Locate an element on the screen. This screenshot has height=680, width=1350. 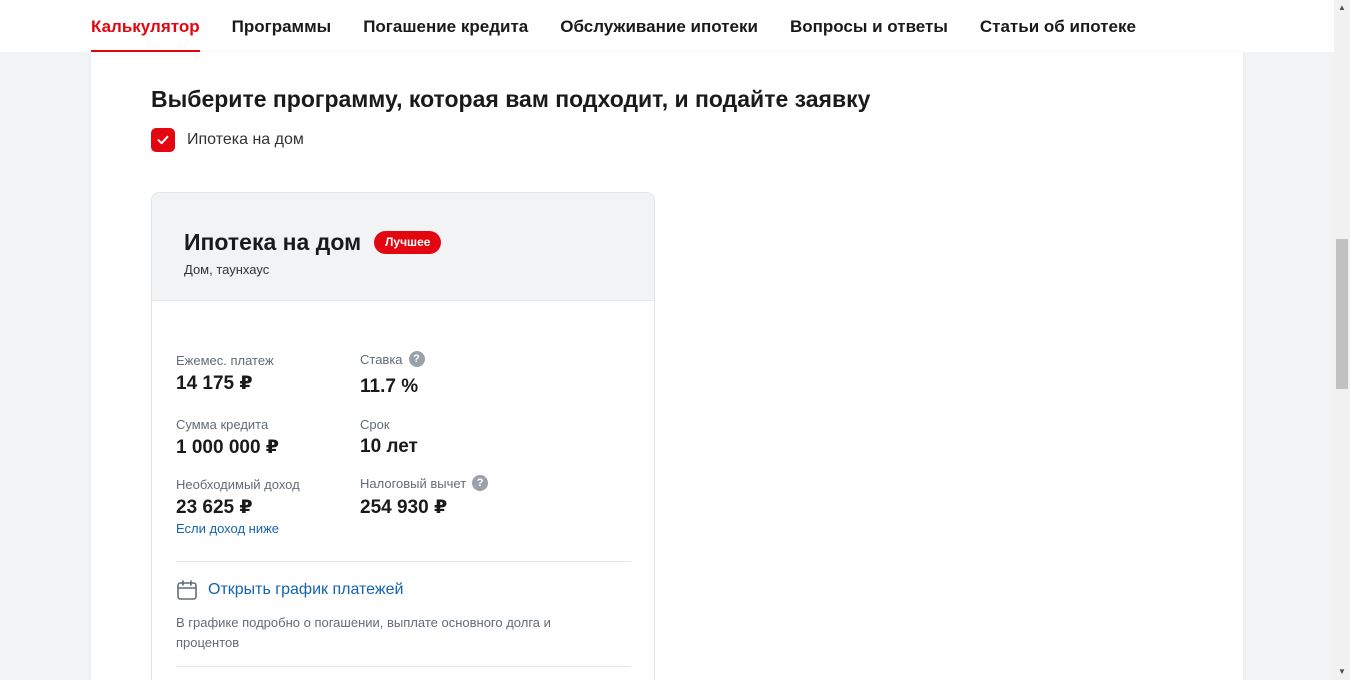
loan-amount-label: Сумма кредита is located at coordinates (222, 424).